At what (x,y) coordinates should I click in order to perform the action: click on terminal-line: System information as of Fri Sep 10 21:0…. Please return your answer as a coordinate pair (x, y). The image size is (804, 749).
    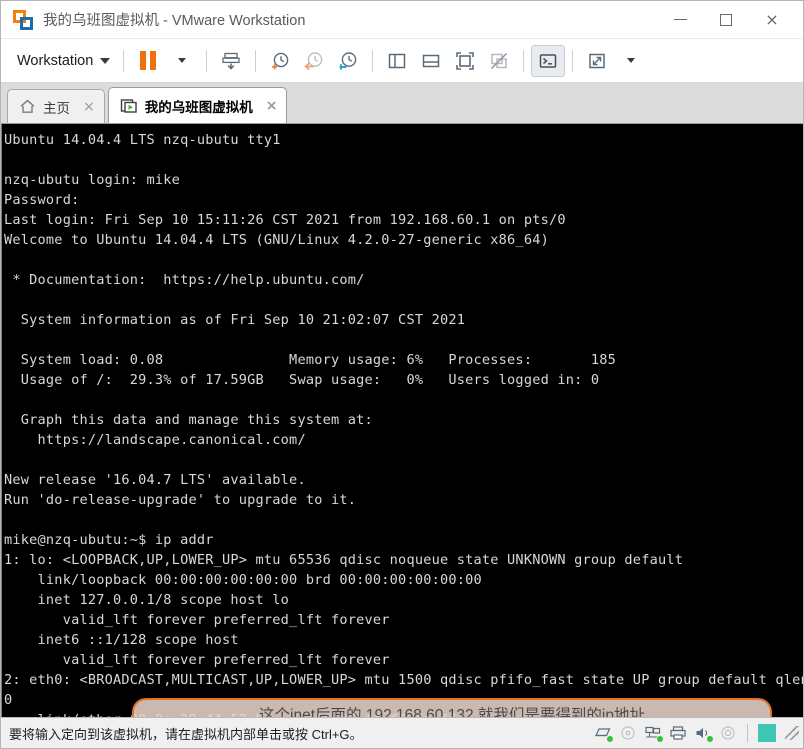
    Looking at the image, I should click on (235, 320).